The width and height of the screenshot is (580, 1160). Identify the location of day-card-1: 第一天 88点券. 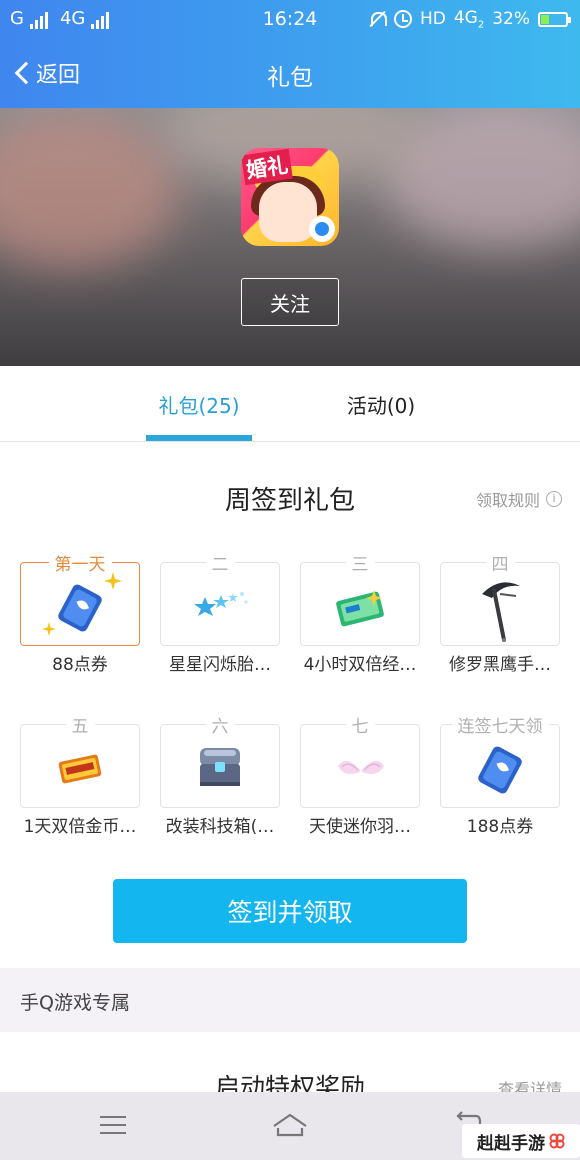
(80, 613).